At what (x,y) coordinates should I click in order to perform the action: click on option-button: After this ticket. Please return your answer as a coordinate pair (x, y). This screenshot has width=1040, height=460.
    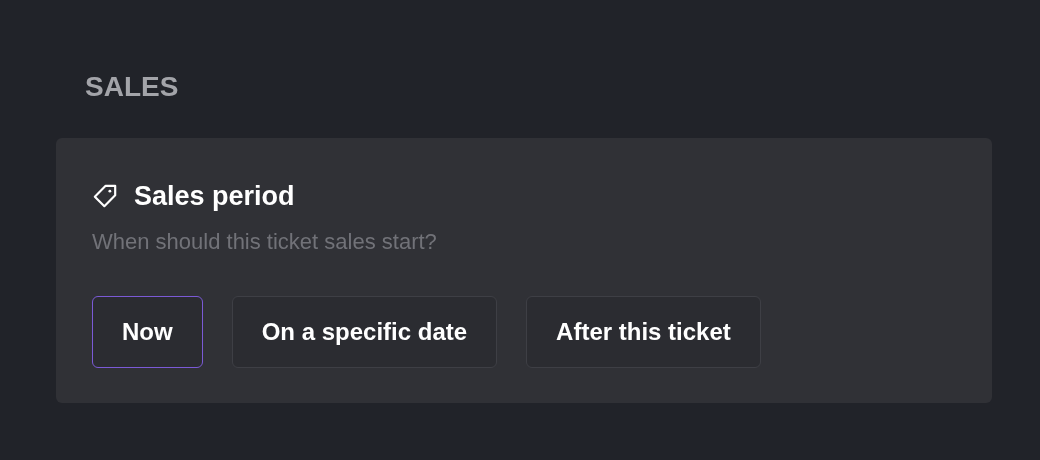
    Looking at the image, I should click on (643, 332).